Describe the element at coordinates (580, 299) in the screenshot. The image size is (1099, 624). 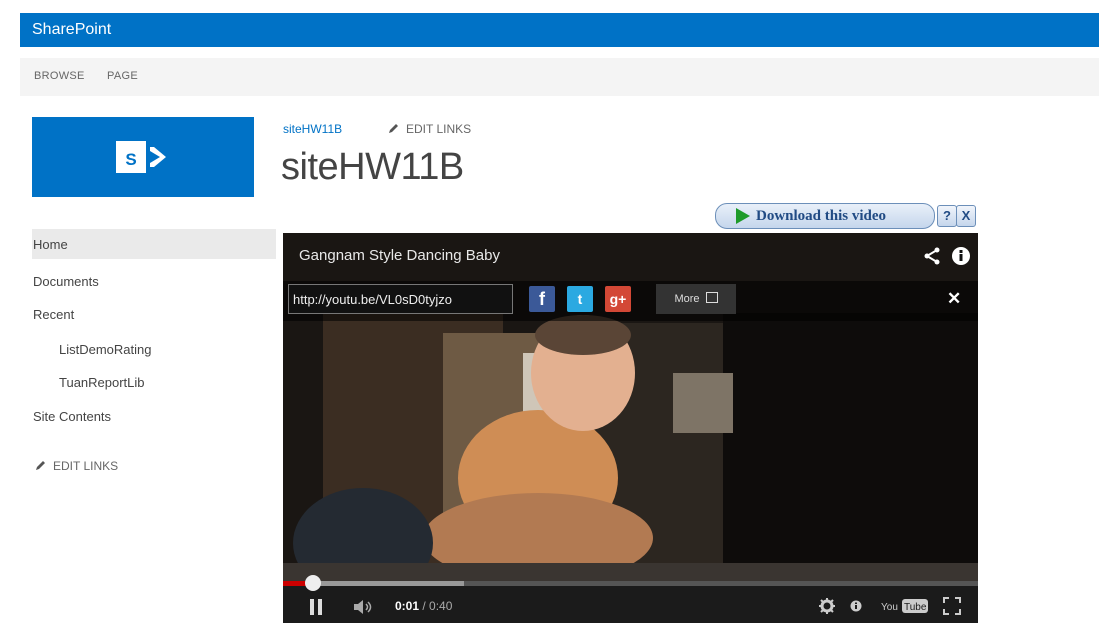
I see `twitter-share-button: t` at that location.